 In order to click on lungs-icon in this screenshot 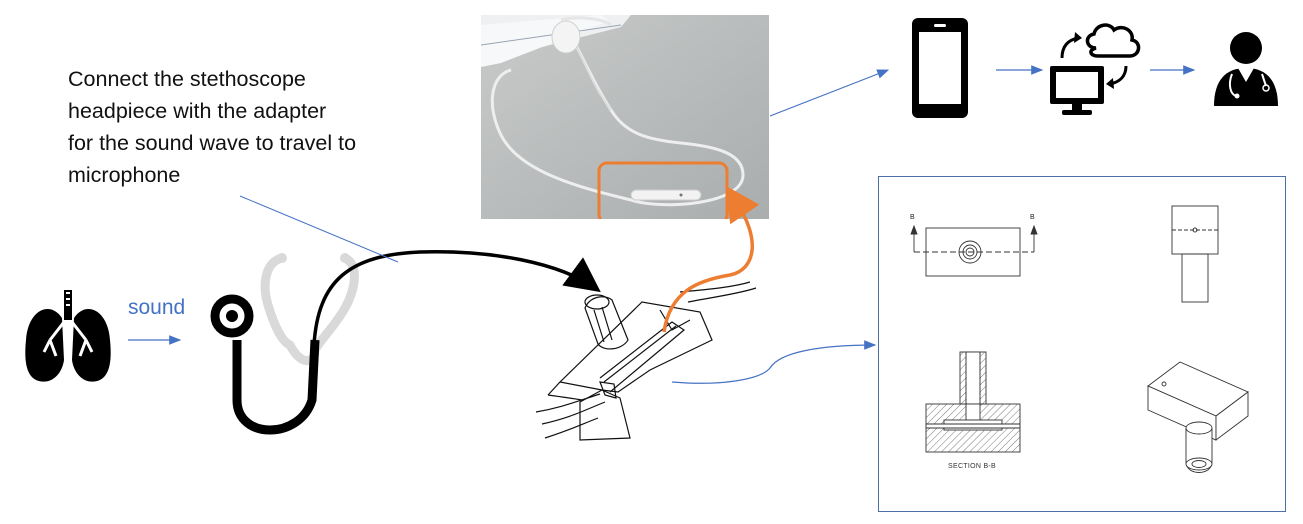, I will do `click(68, 336)`.